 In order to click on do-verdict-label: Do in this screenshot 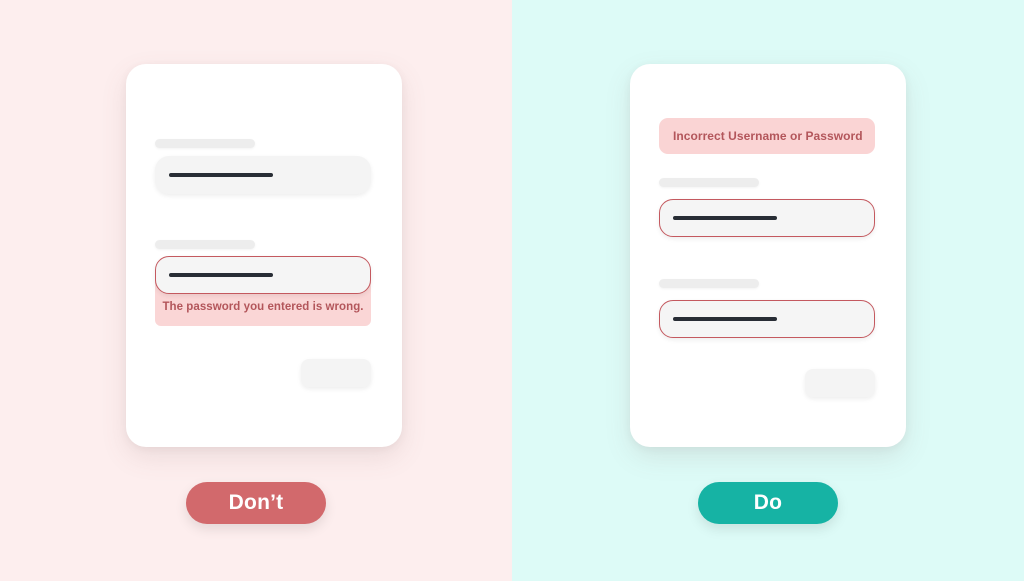, I will do `click(768, 502)`.